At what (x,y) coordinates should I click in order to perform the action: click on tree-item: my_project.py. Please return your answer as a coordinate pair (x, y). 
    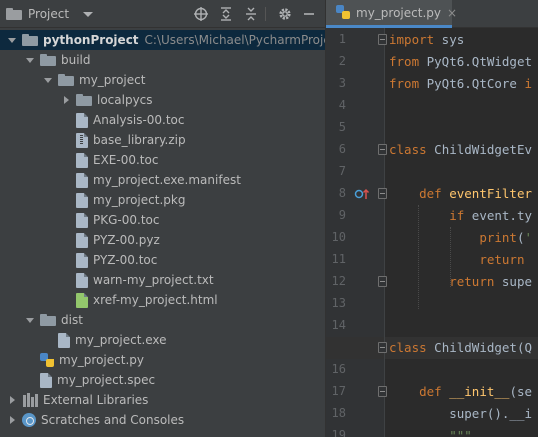
    Looking at the image, I should click on (162, 360).